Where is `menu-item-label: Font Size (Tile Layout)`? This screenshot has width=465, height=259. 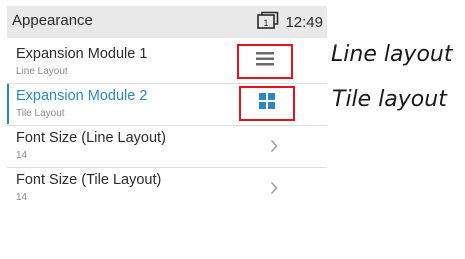 menu-item-label: Font Size (Tile Layout) is located at coordinates (89, 180).